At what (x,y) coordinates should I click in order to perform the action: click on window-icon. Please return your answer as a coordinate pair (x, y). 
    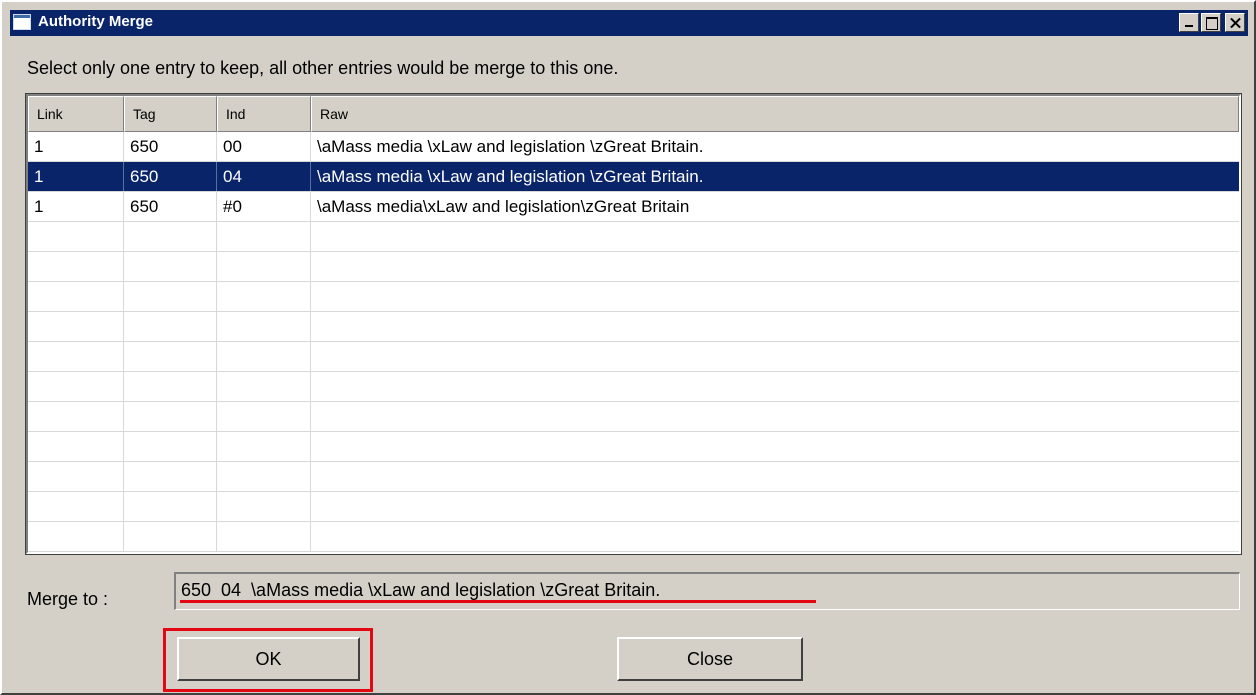
    Looking at the image, I should click on (22, 22).